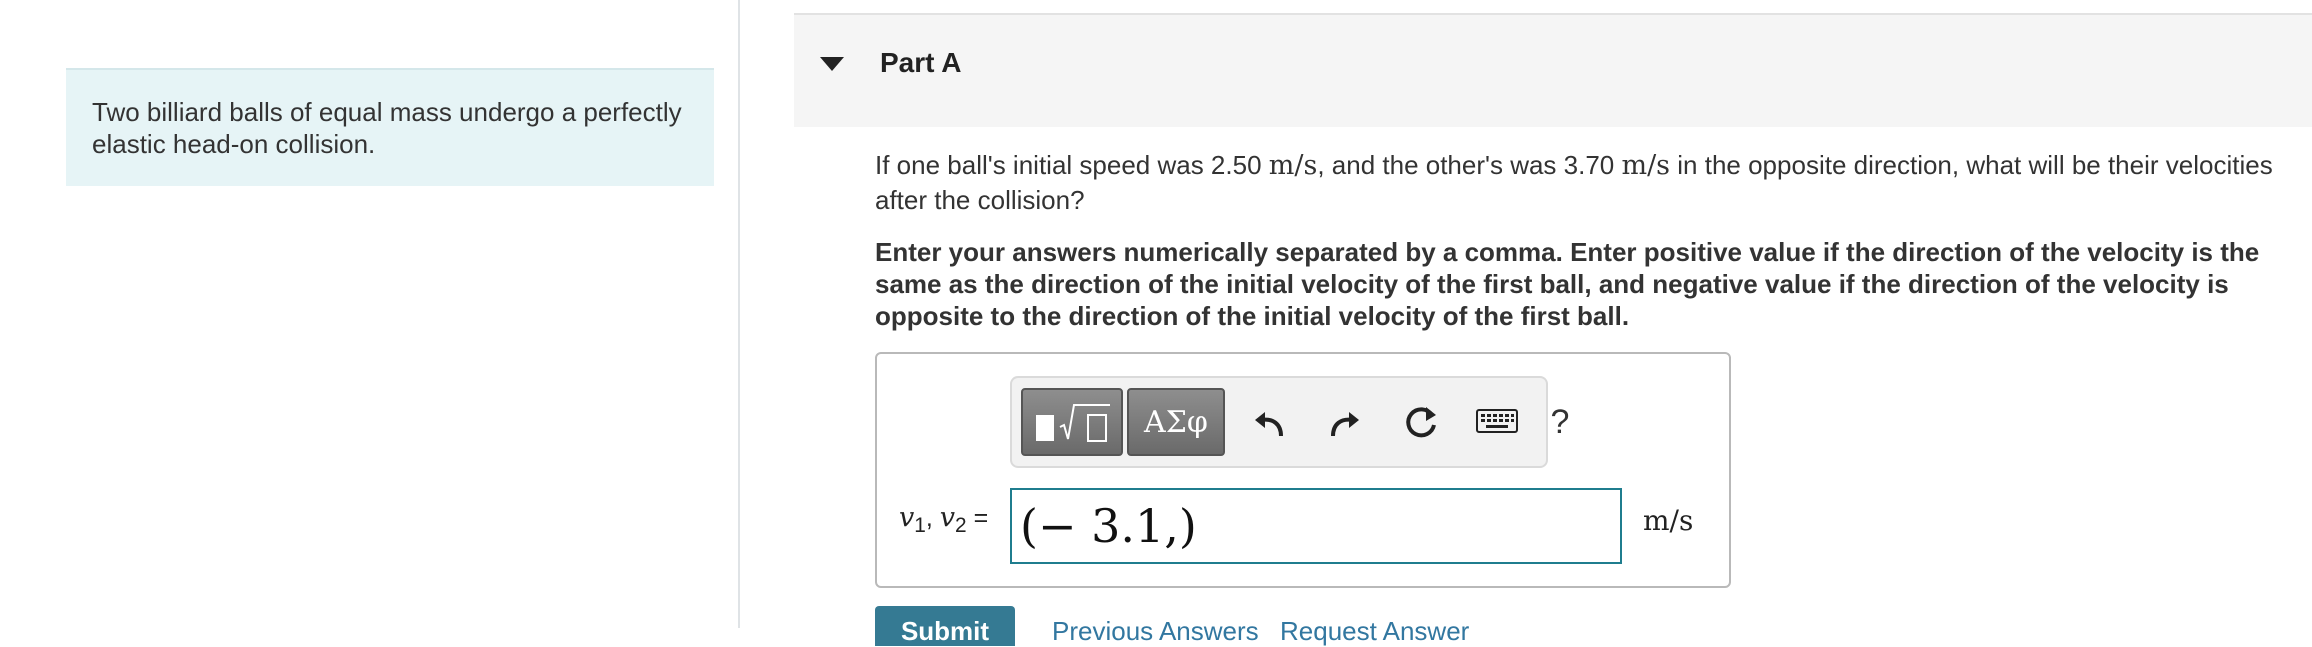 This screenshot has width=2312, height=647. I want to click on answer-units: m/s, so click(1668, 520).